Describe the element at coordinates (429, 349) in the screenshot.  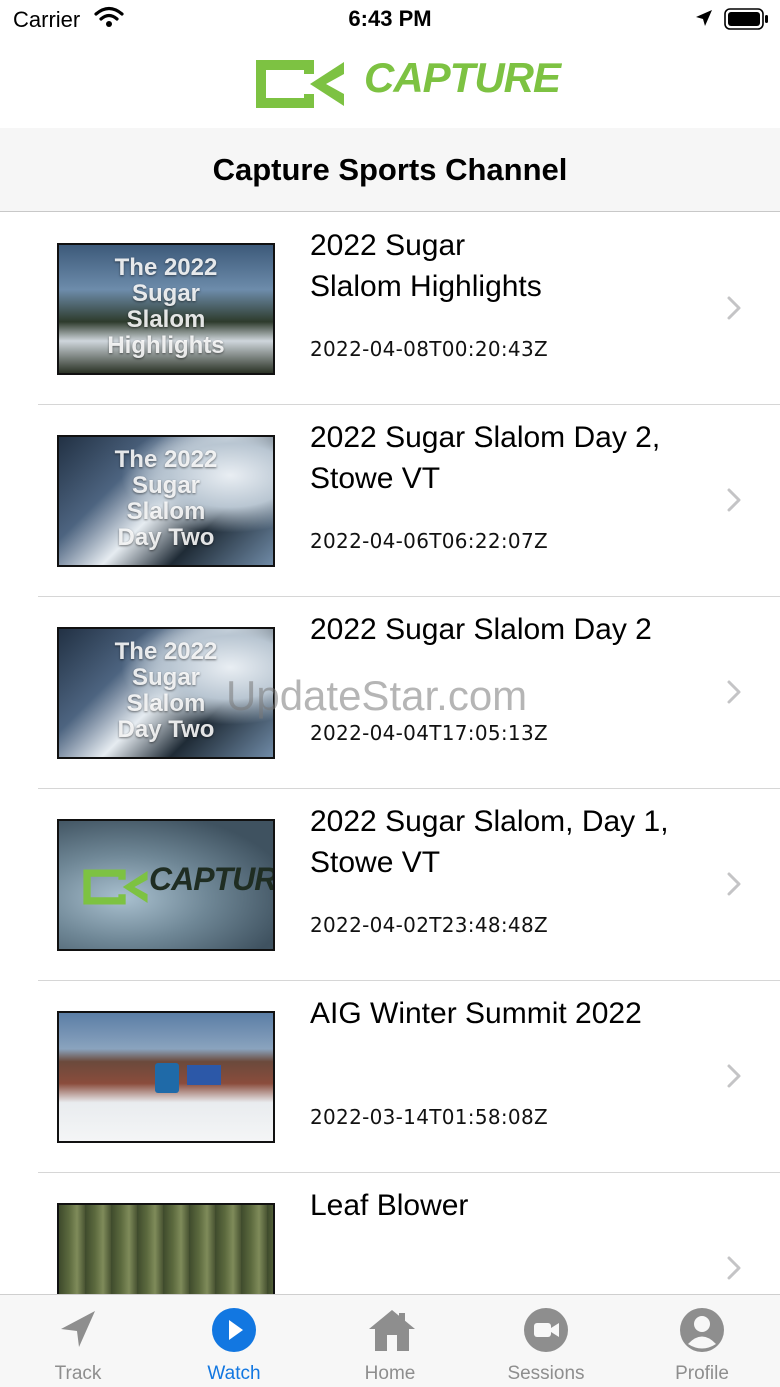
I see `video-date: 2022-04-08T00:20:43Z` at that location.